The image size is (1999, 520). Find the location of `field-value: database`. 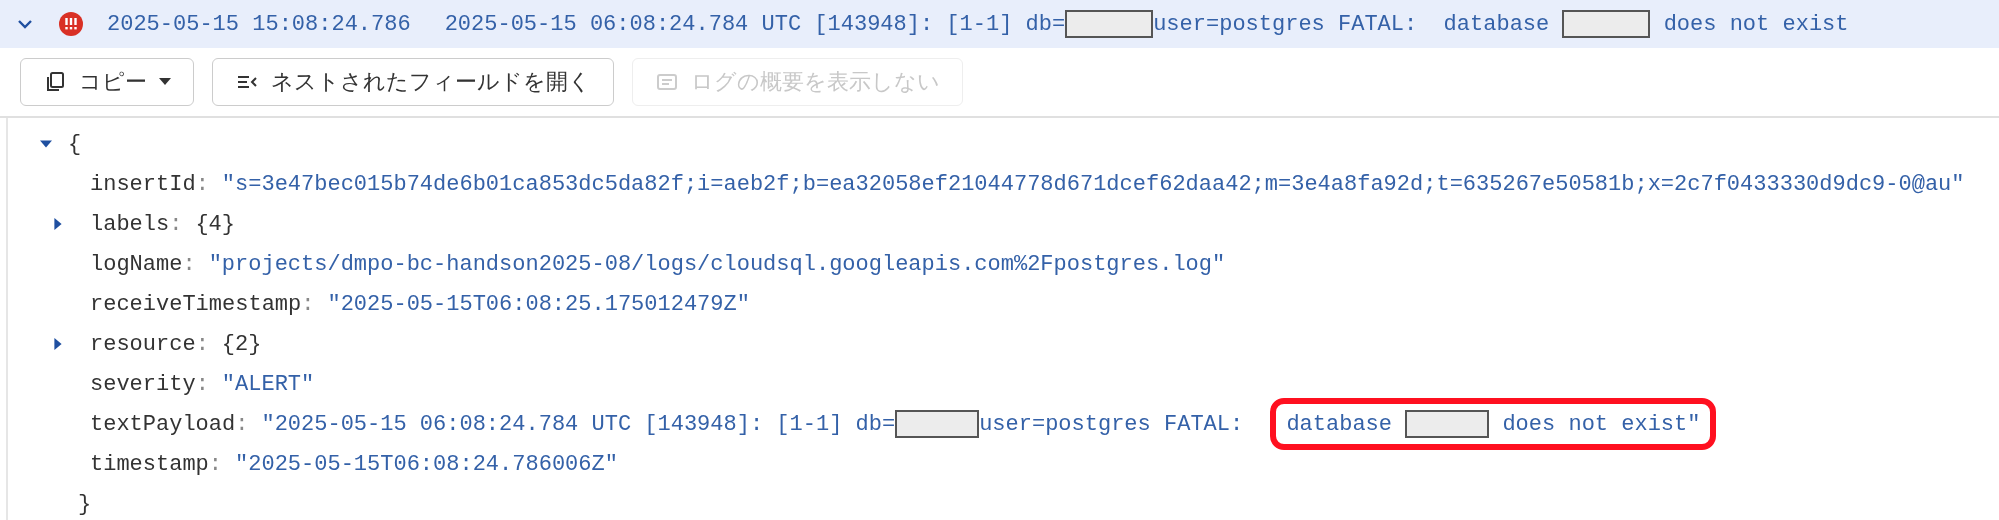

field-value: database is located at coordinates (1339, 424).